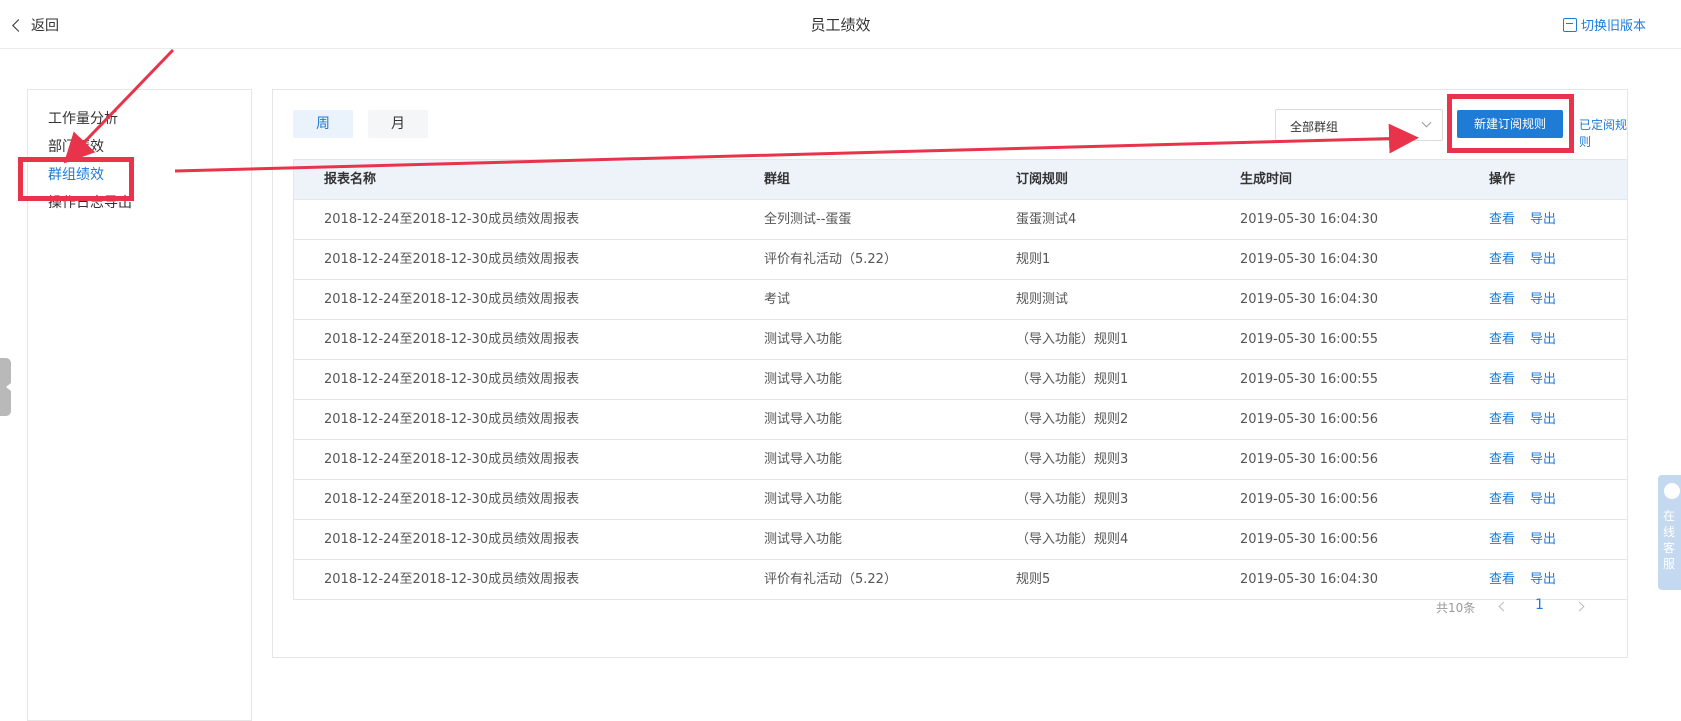  What do you see at coordinates (323, 124) in the screenshot?
I see `tab-week: 周` at bounding box center [323, 124].